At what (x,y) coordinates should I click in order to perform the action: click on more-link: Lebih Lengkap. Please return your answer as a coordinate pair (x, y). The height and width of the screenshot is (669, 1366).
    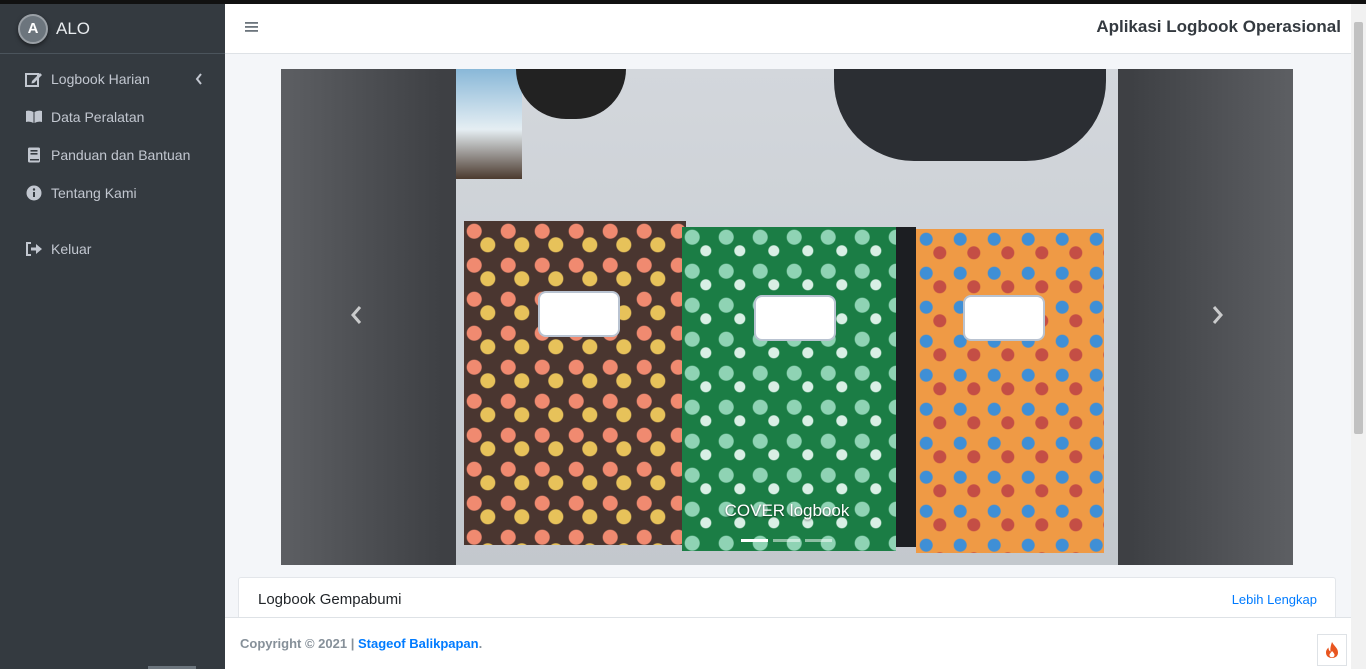
    Looking at the image, I should click on (1274, 599).